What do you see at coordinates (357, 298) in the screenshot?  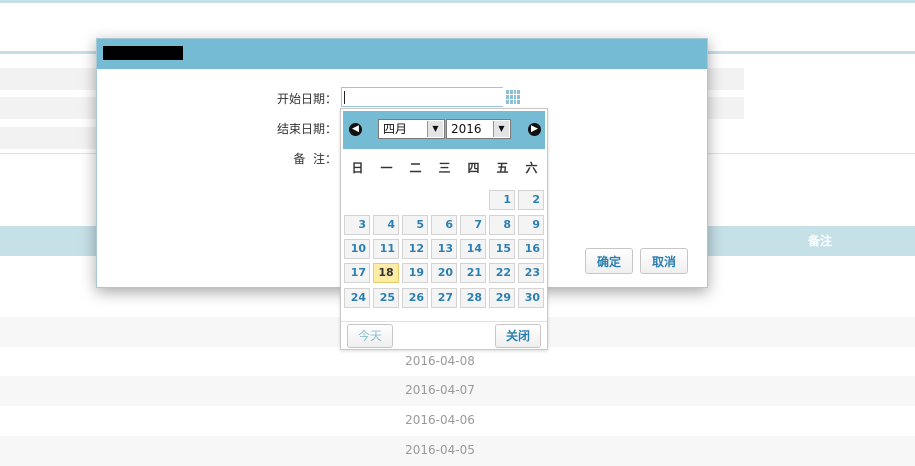 I see `calendar-day: 24` at bounding box center [357, 298].